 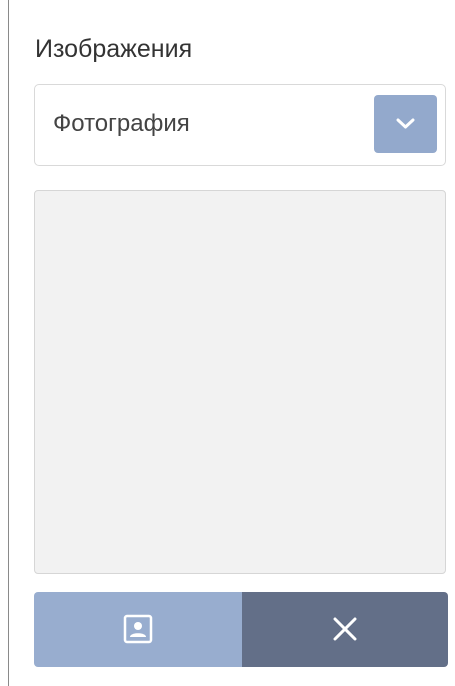 I want to click on image-type-select: Фотография, so click(x=240, y=125).